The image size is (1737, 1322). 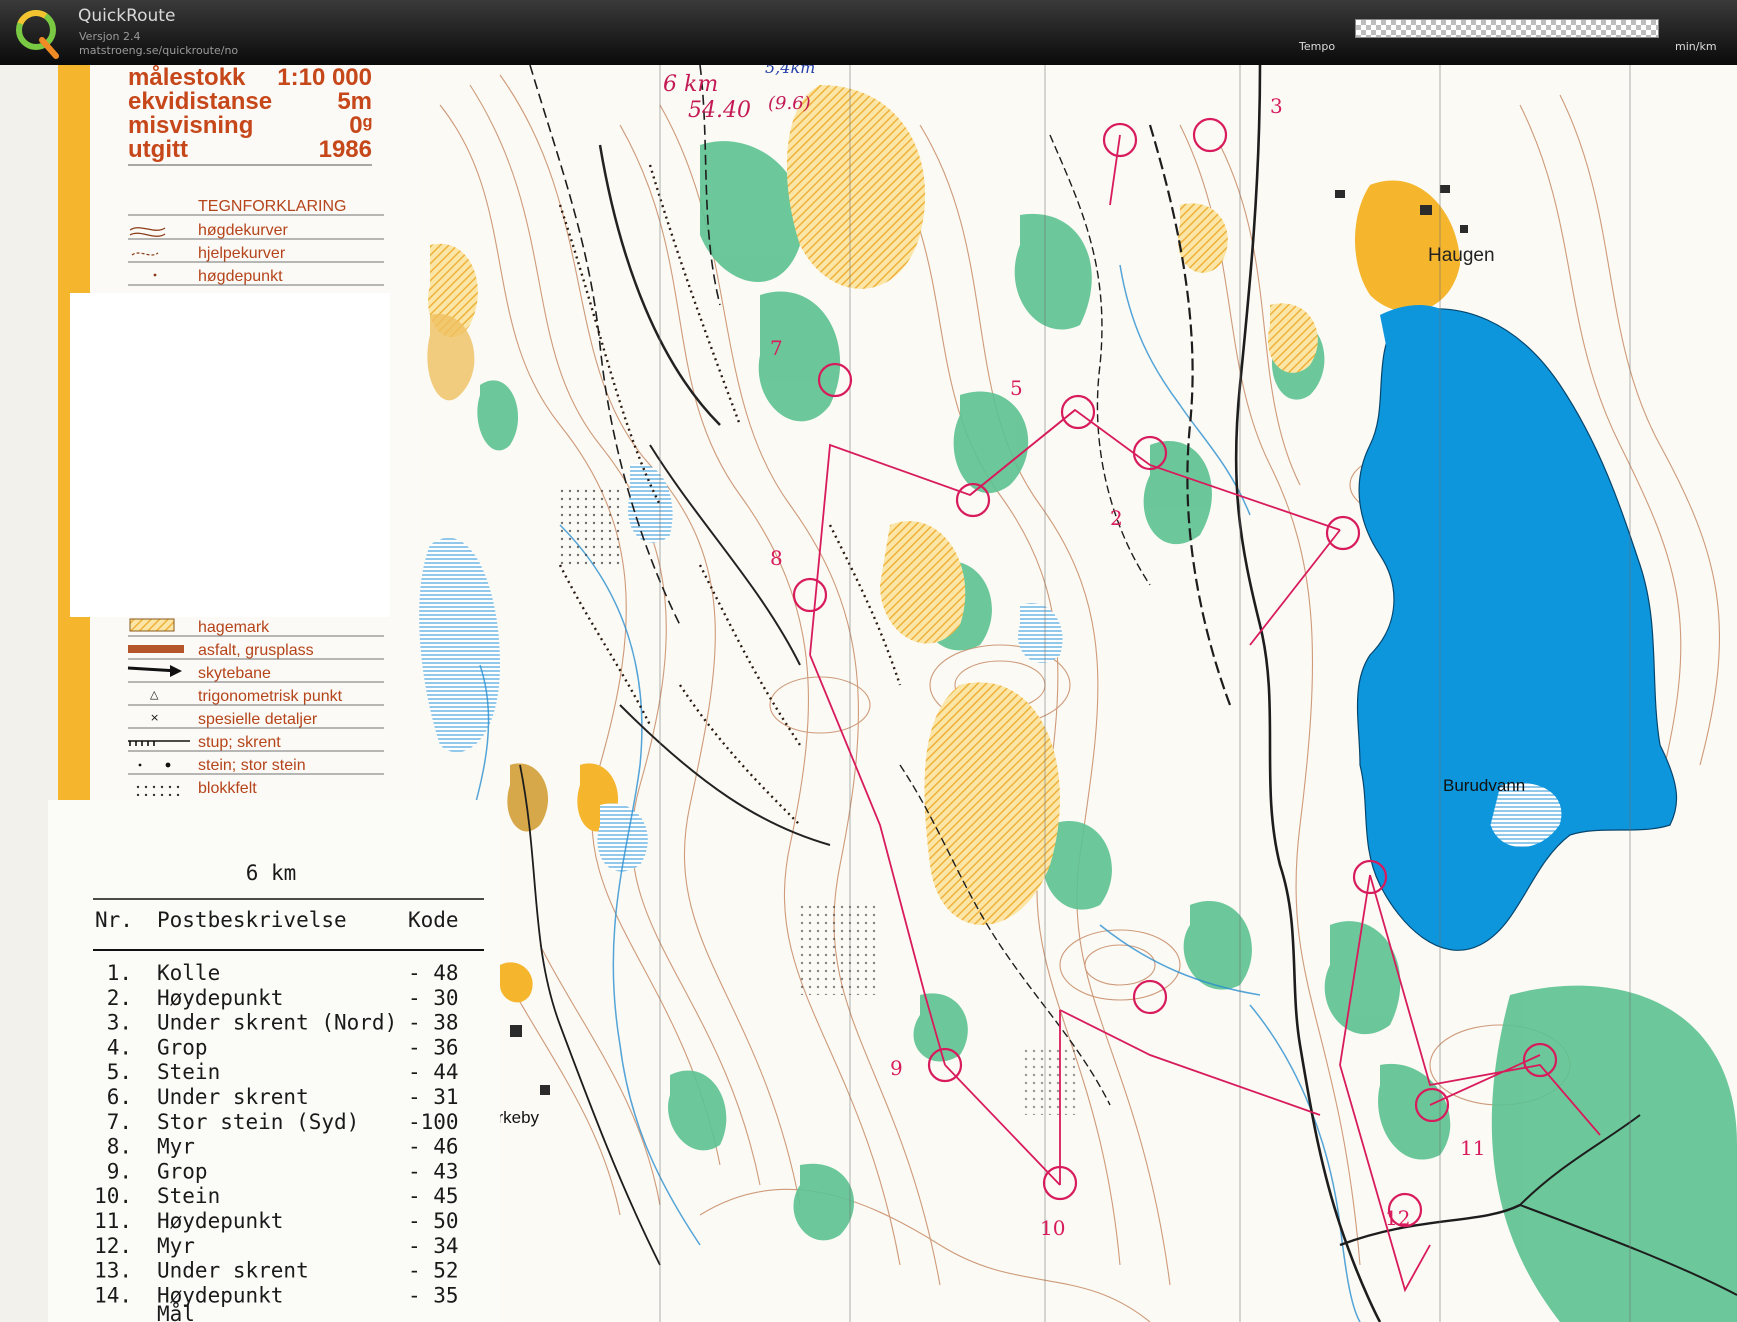 What do you see at coordinates (433, 1047) in the screenshot?
I see `card-row-code: - 36` at bounding box center [433, 1047].